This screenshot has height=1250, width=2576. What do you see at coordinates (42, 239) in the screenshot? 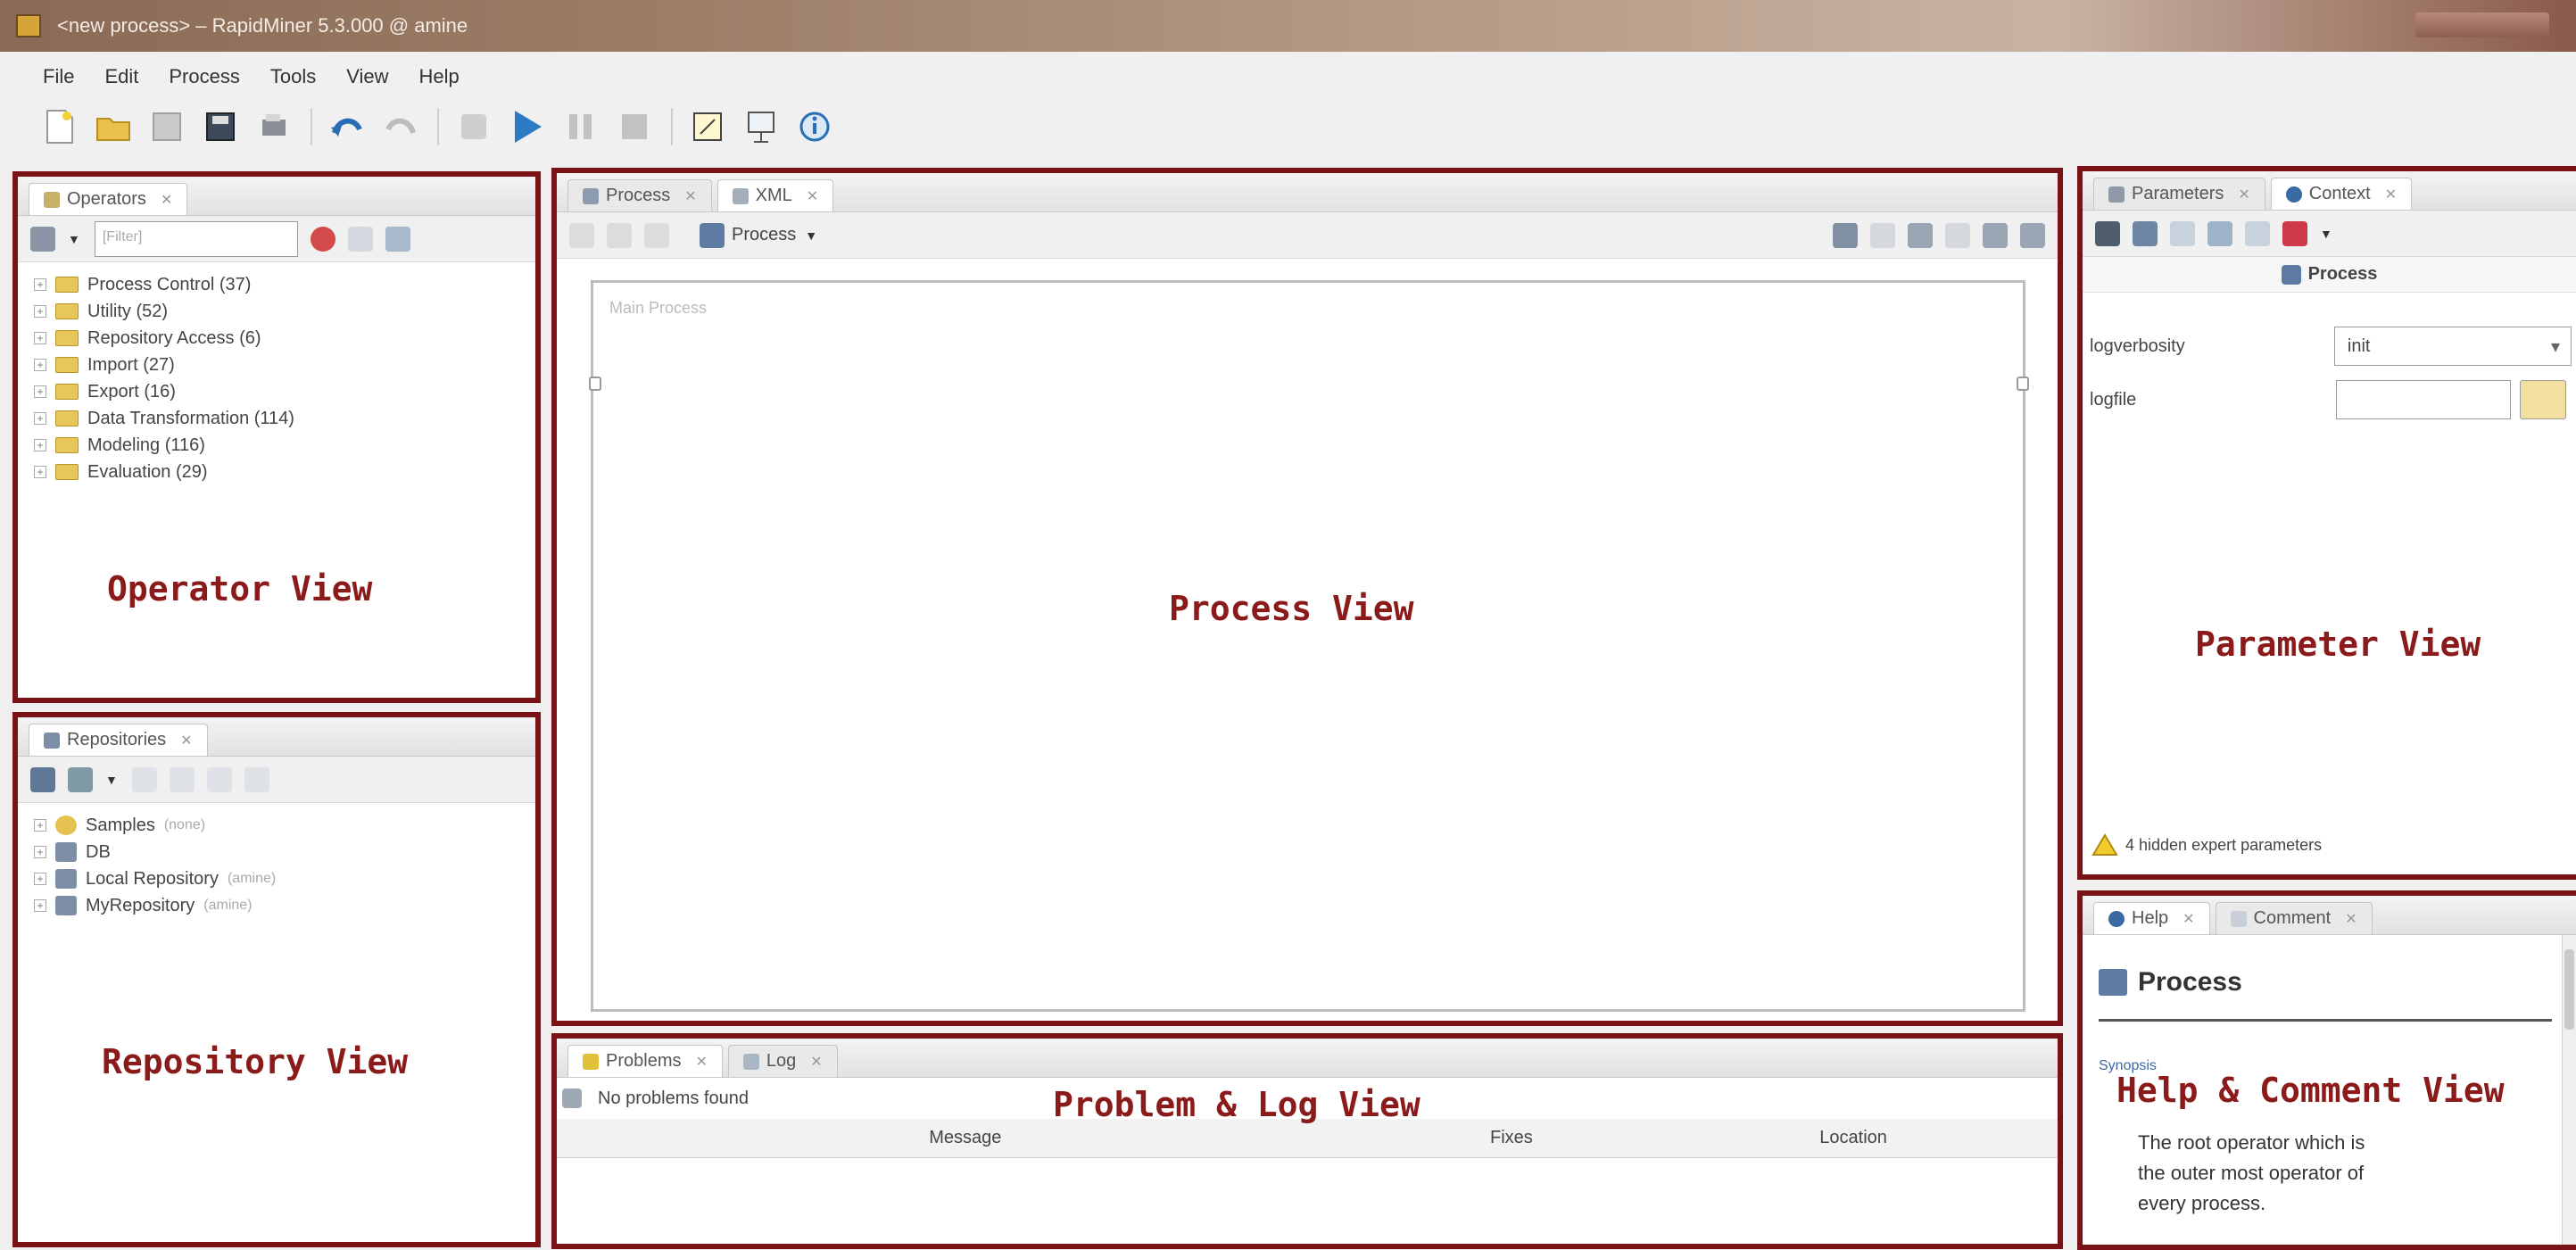
I see `operator-tools-icon` at bounding box center [42, 239].